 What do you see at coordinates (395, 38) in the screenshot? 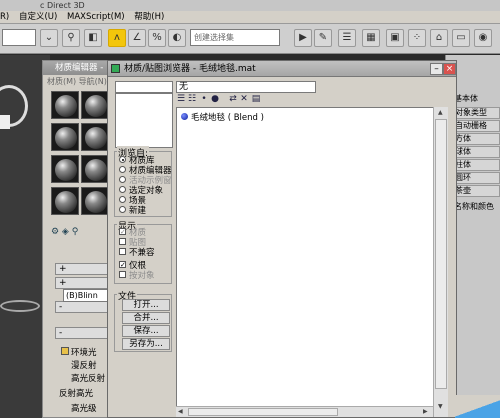
I see `schematic-icon: ▣` at bounding box center [395, 38].